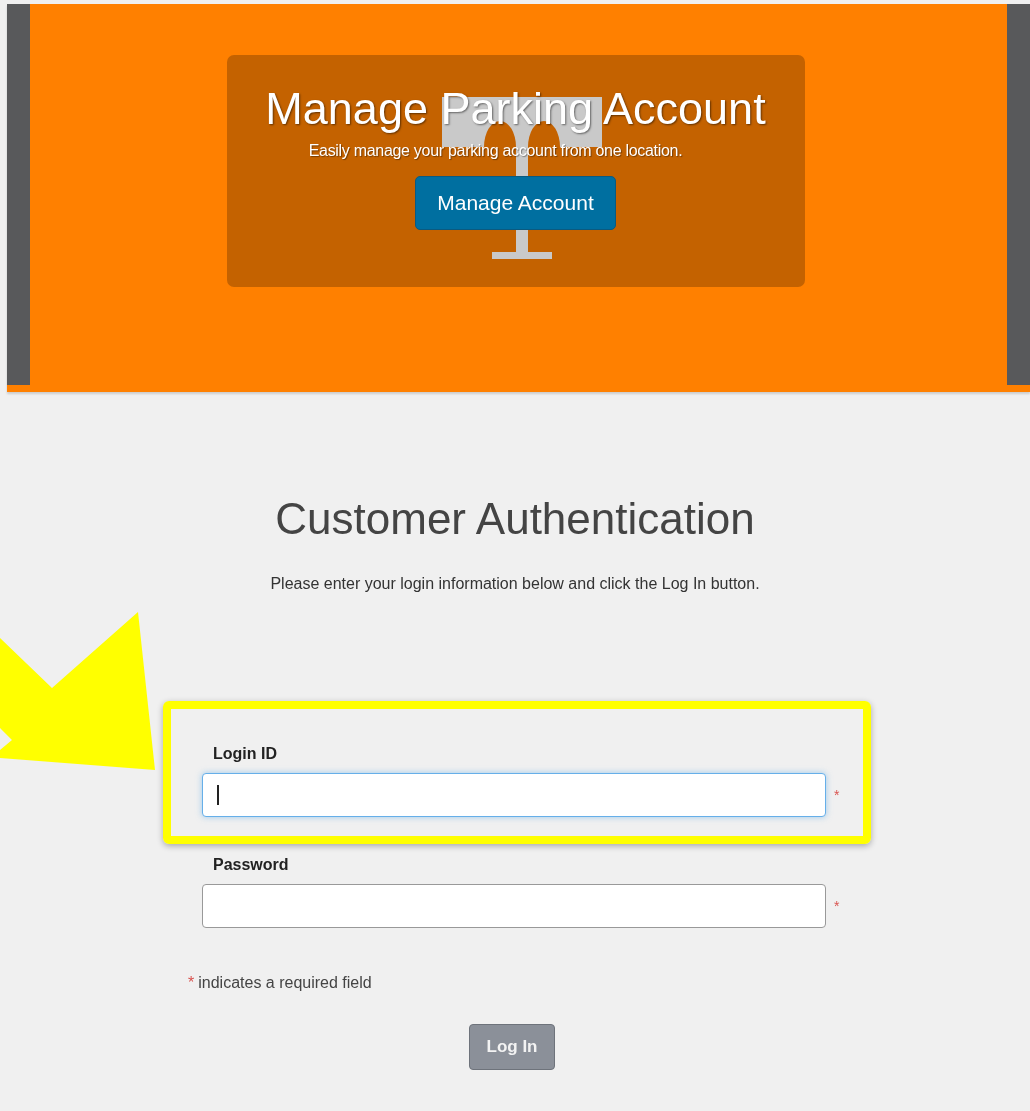 Image resolution: width=1030 pixels, height=1111 pixels. I want to click on field-label: Login ID, so click(245, 754).